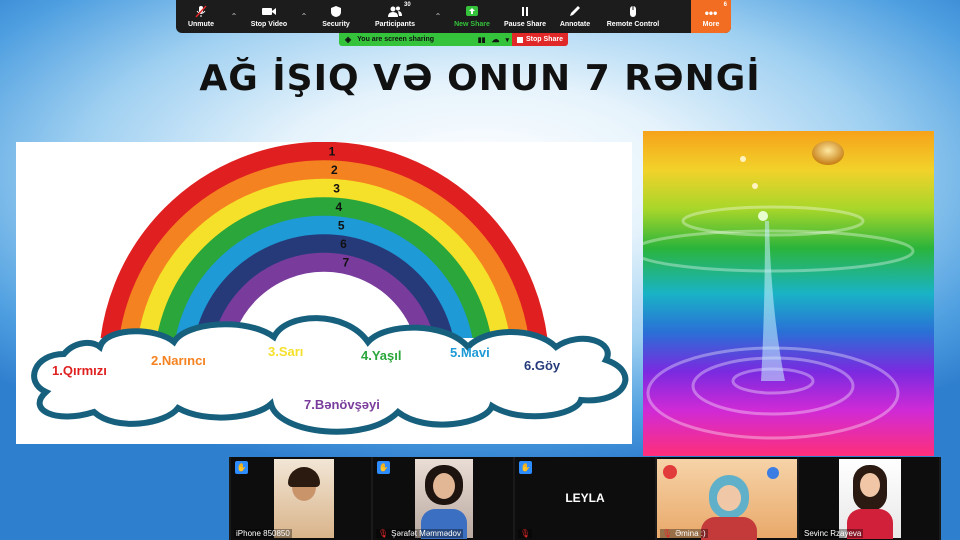 This screenshot has width=960, height=540. I want to click on participant-name: iPhone 850850, so click(263, 533).